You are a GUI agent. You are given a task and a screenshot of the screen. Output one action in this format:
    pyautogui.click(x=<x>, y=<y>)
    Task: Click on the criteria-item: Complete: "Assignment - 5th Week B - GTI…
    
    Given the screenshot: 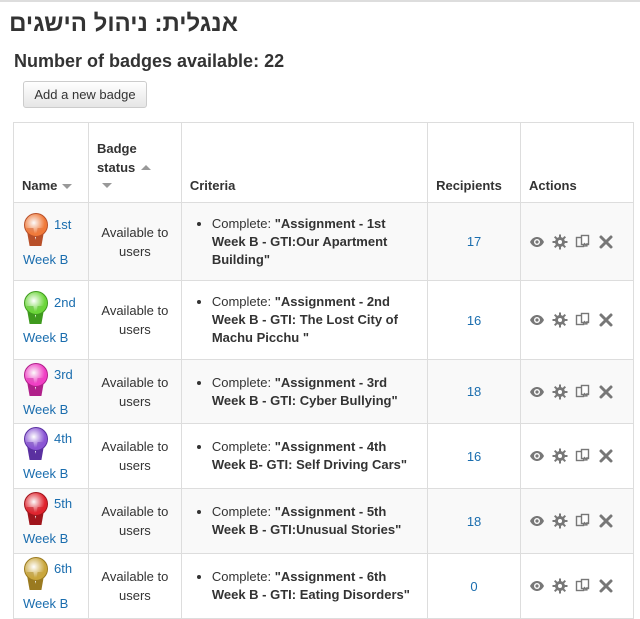 What is the action you would take?
    pyautogui.click(x=316, y=521)
    